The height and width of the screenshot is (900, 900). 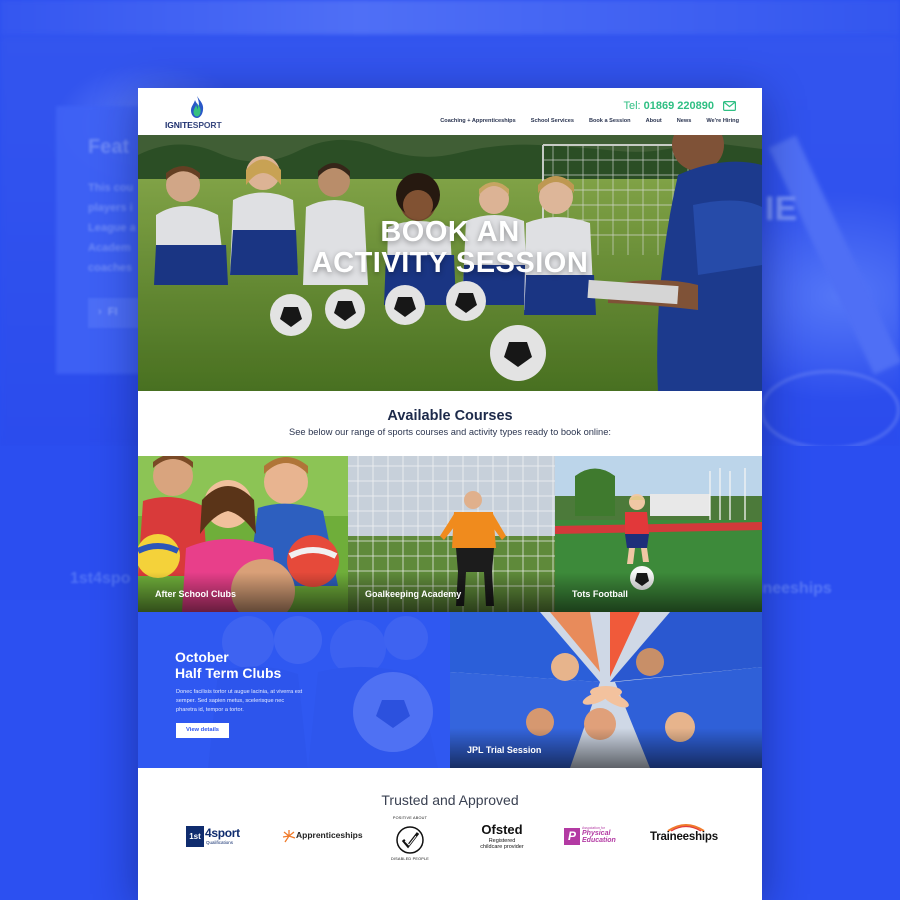 I want to click on tile-caption: Goalkeeping Academy, so click(x=413, y=594).